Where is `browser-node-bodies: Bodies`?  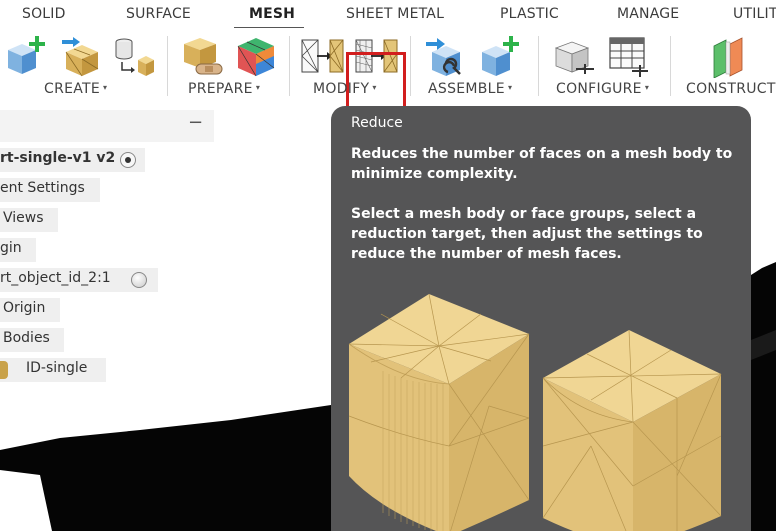
browser-node-bodies: Bodies is located at coordinates (32, 340).